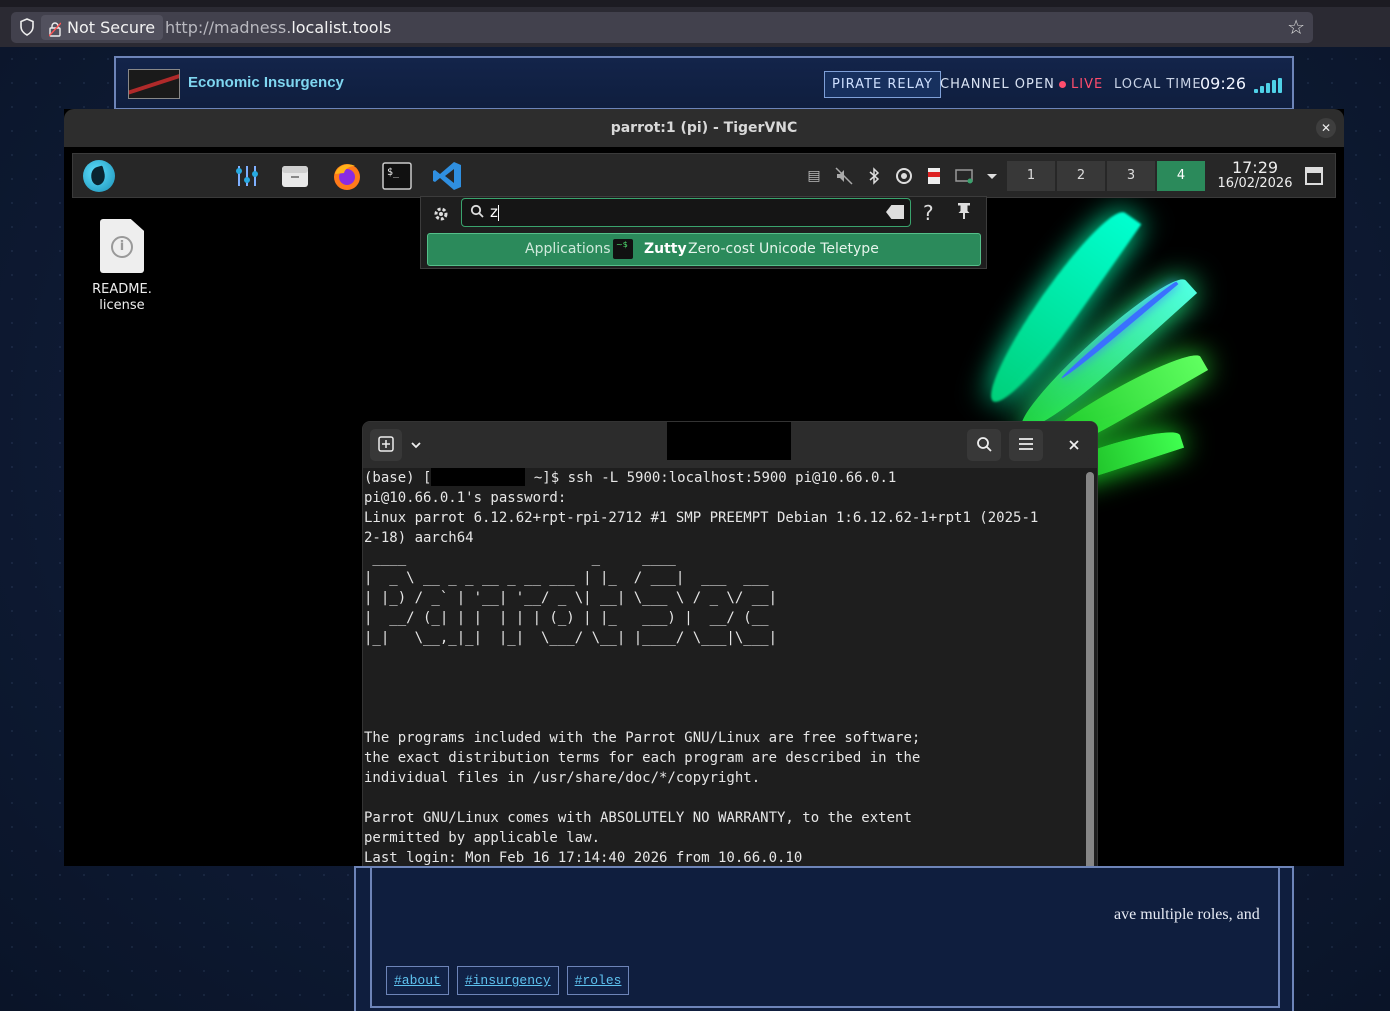 The height and width of the screenshot is (1011, 1390). What do you see at coordinates (964, 213) in the screenshot?
I see `pin-icon` at bounding box center [964, 213].